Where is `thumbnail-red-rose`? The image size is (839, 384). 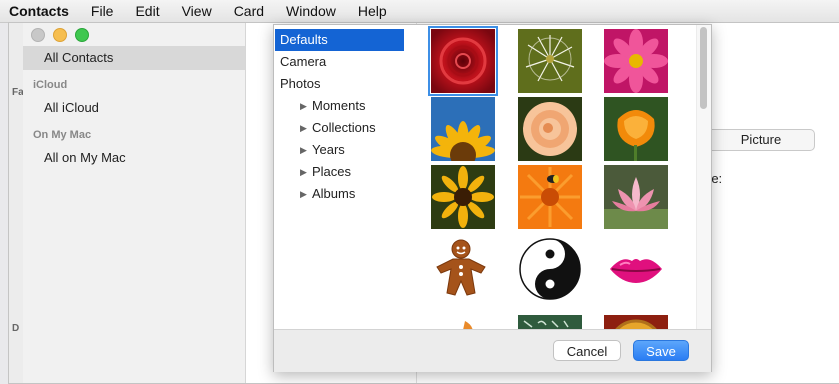
thumbnail-red-rose is located at coordinates (463, 61).